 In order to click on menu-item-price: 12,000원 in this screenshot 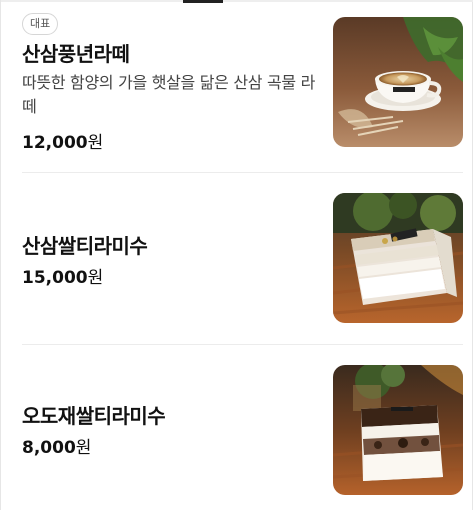, I will do `click(62, 140)`.